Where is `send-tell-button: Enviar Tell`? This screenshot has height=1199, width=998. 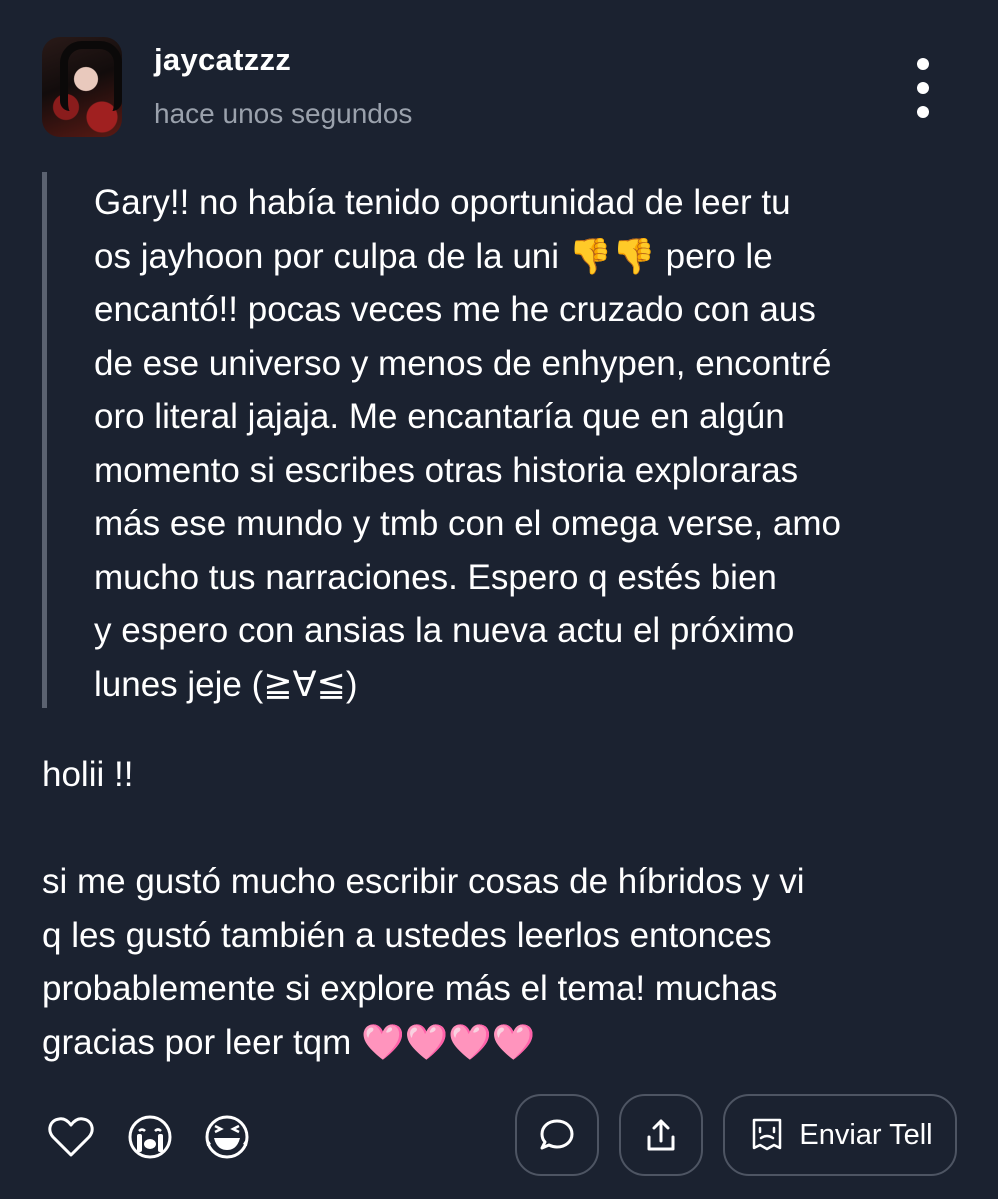
send-tell-button: Enviar Tell is located at coordinates (840, 1135).